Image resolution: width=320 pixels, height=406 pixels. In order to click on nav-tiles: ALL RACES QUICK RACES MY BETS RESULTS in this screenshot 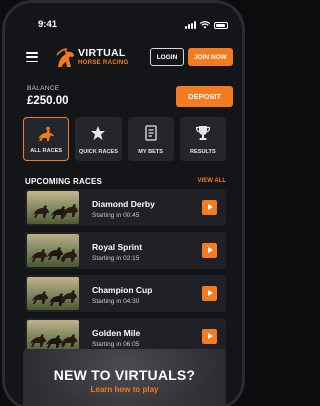, I will do `click(124, 139)`.